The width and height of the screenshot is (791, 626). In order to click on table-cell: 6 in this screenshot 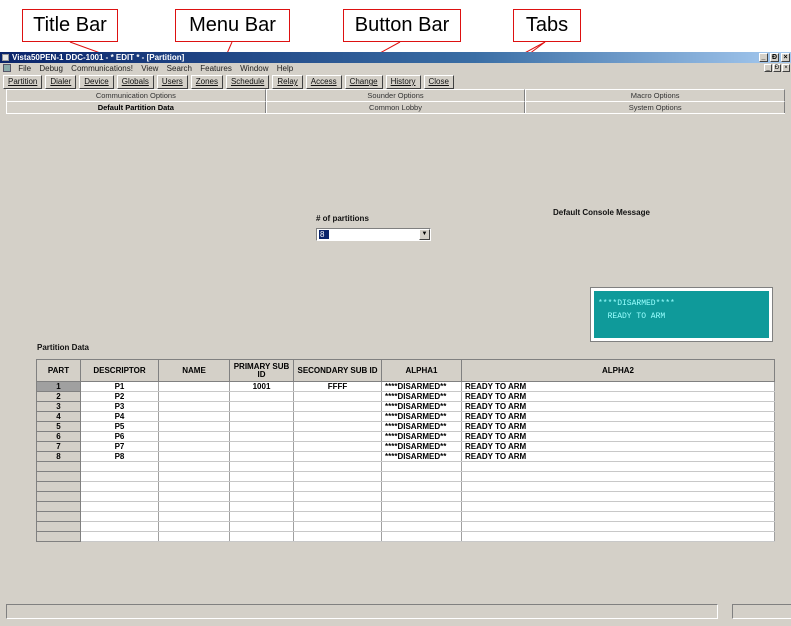, I will do `click(58, 436)`.